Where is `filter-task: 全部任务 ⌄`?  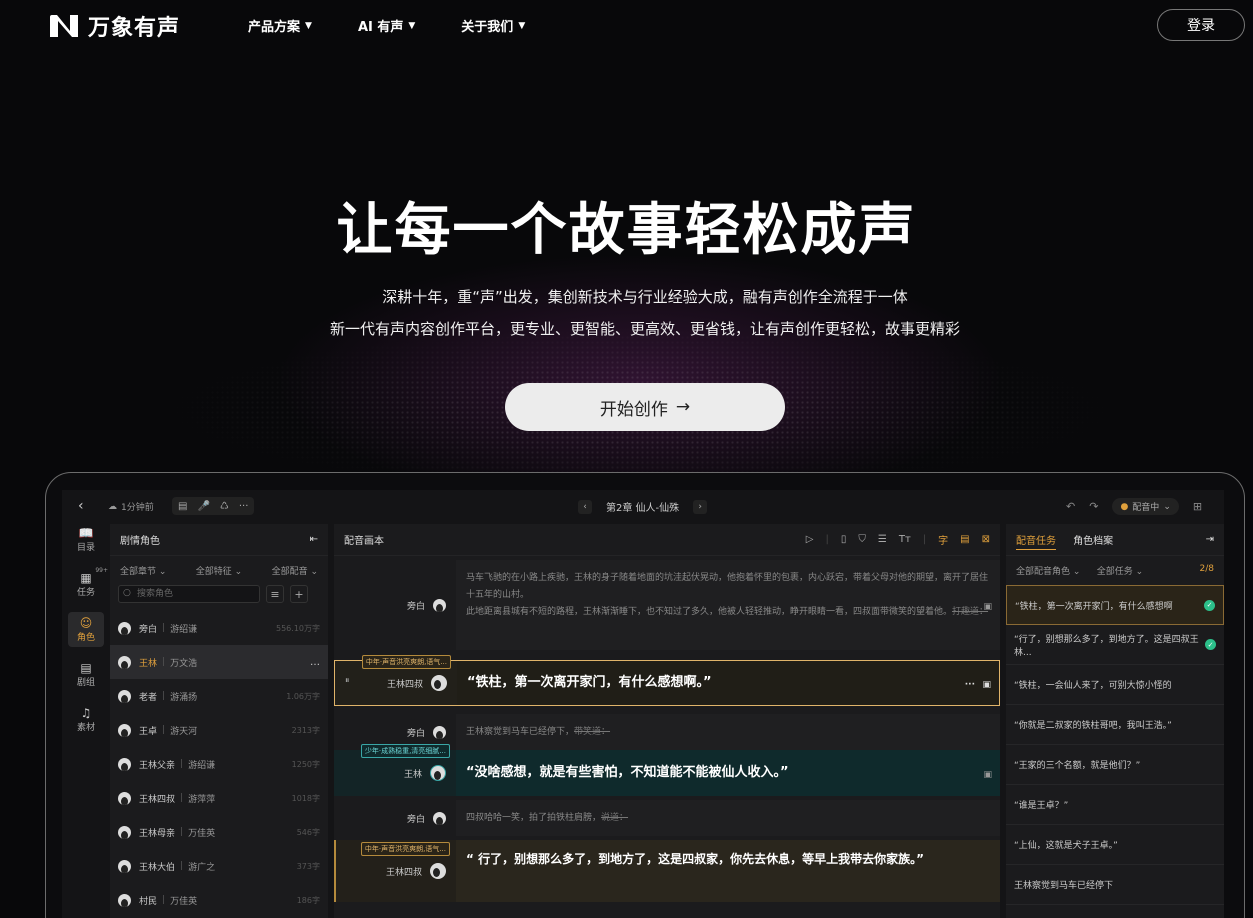
filter-task: 全部任务 ⌄ is located at coordinates (1120, 570).